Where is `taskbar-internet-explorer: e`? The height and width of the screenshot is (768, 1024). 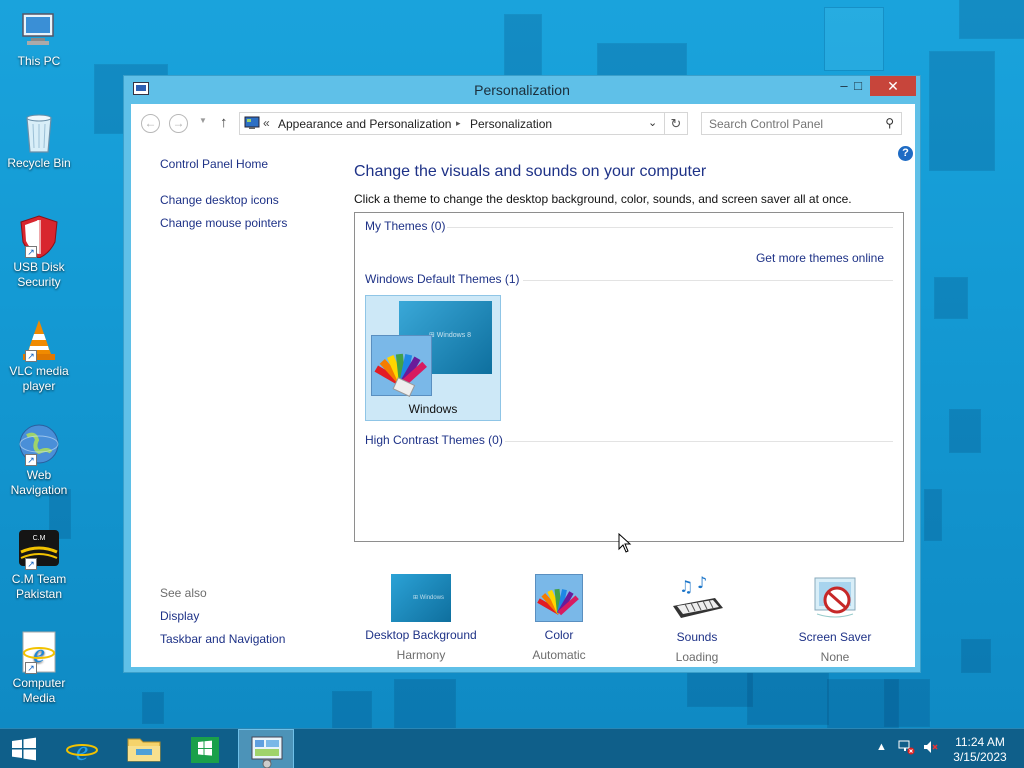 taskbar-internet-explorer: e is located at coordinates (82, 748).